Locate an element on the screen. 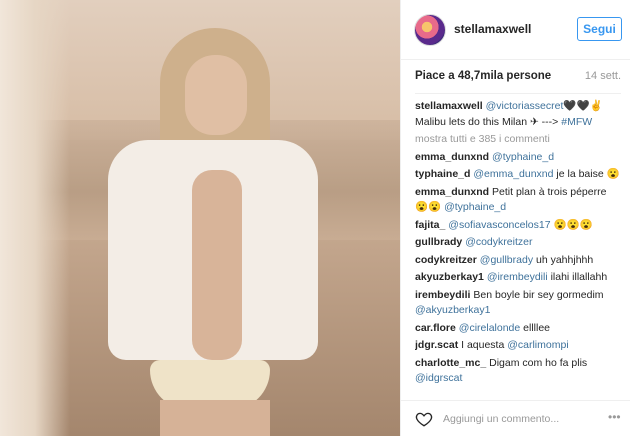 Image resolution: width=630 pixels, height=436 pixels. list-item: codykreitzer @gullbrady uh yahhjhhh is located at coordinates (518, 261).